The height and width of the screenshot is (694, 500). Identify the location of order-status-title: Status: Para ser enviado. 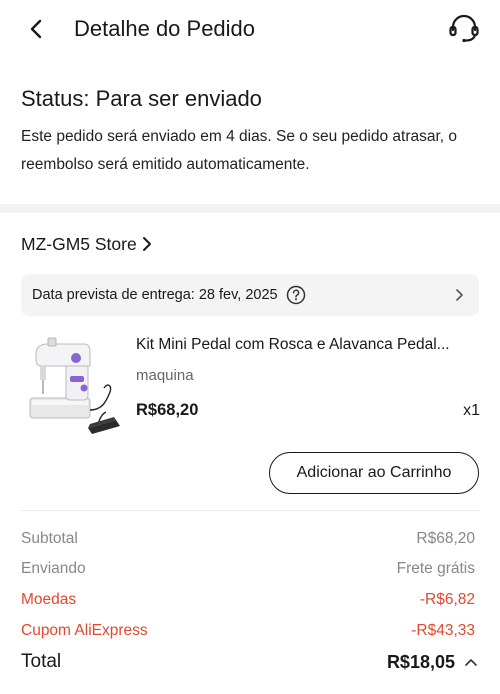
(141, 98).